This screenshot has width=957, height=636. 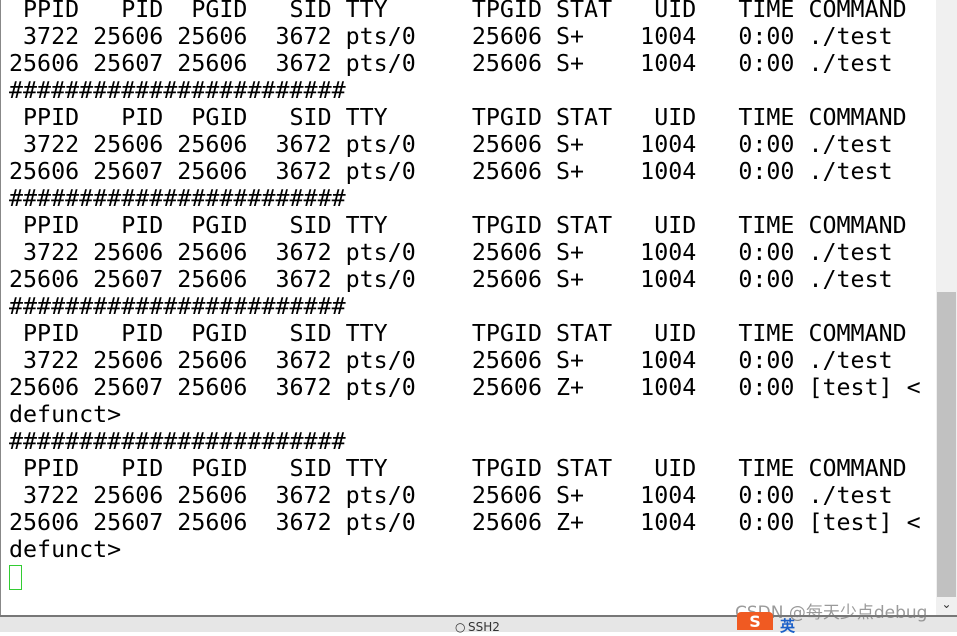 What do you see at coordinates (484, 627) in the screenshot?
I see `status-protocol: SSH2` at bounding box center [484, 627].